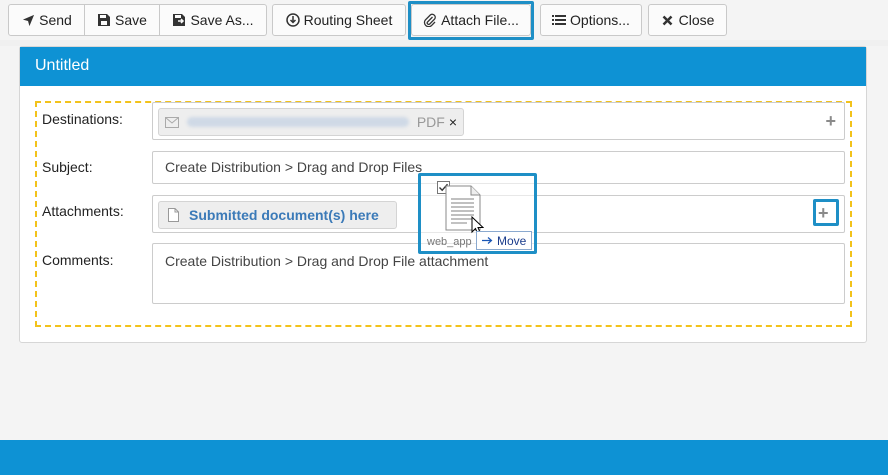  What do you see at coordinates (512, 240) in the screenshot?
I see `move-label: Move` at bounding box center [512, 240].